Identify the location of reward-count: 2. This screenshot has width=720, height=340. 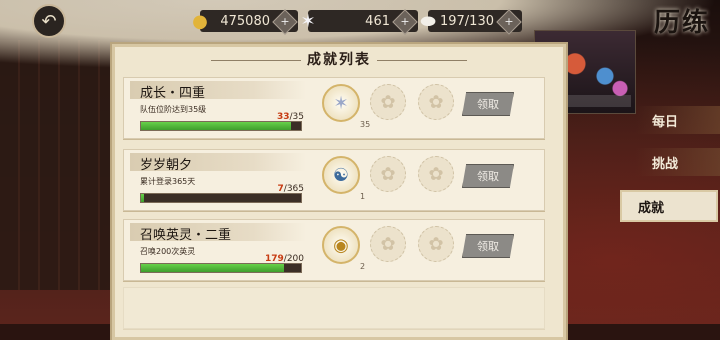
(363, 266).